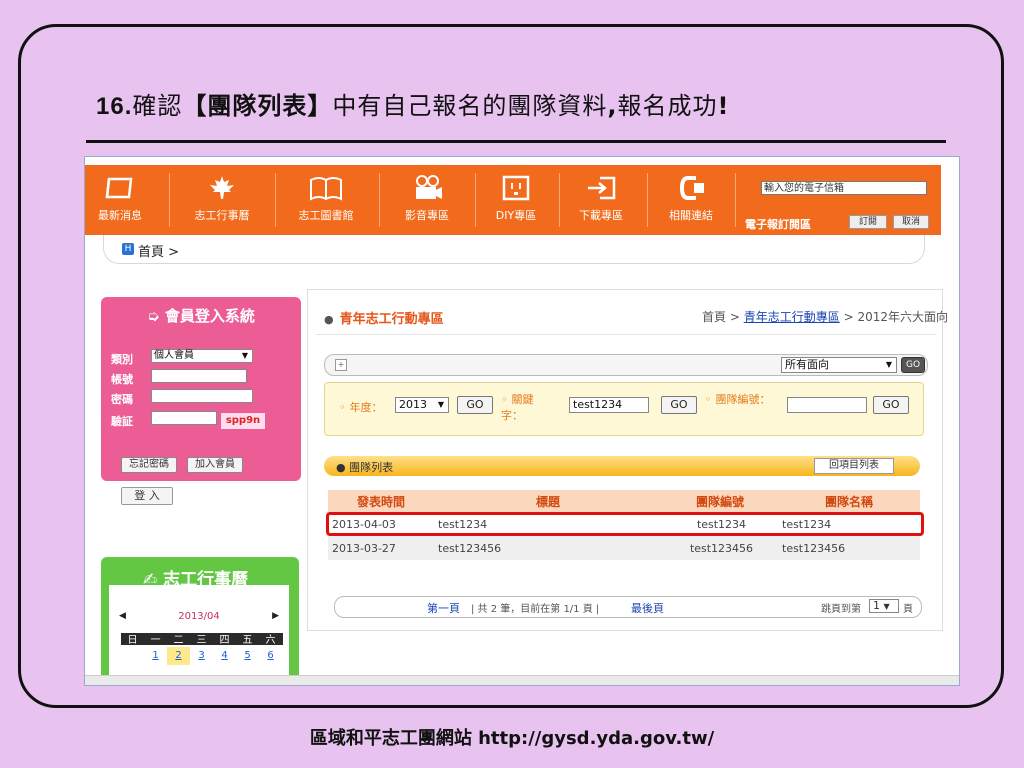 The height and width of the screenshot is (768, 1024). What do you see at coordinates (174, 355) in the screenshot?
I see `member-type-value: 個人會員` at bounding box center [174, 355].